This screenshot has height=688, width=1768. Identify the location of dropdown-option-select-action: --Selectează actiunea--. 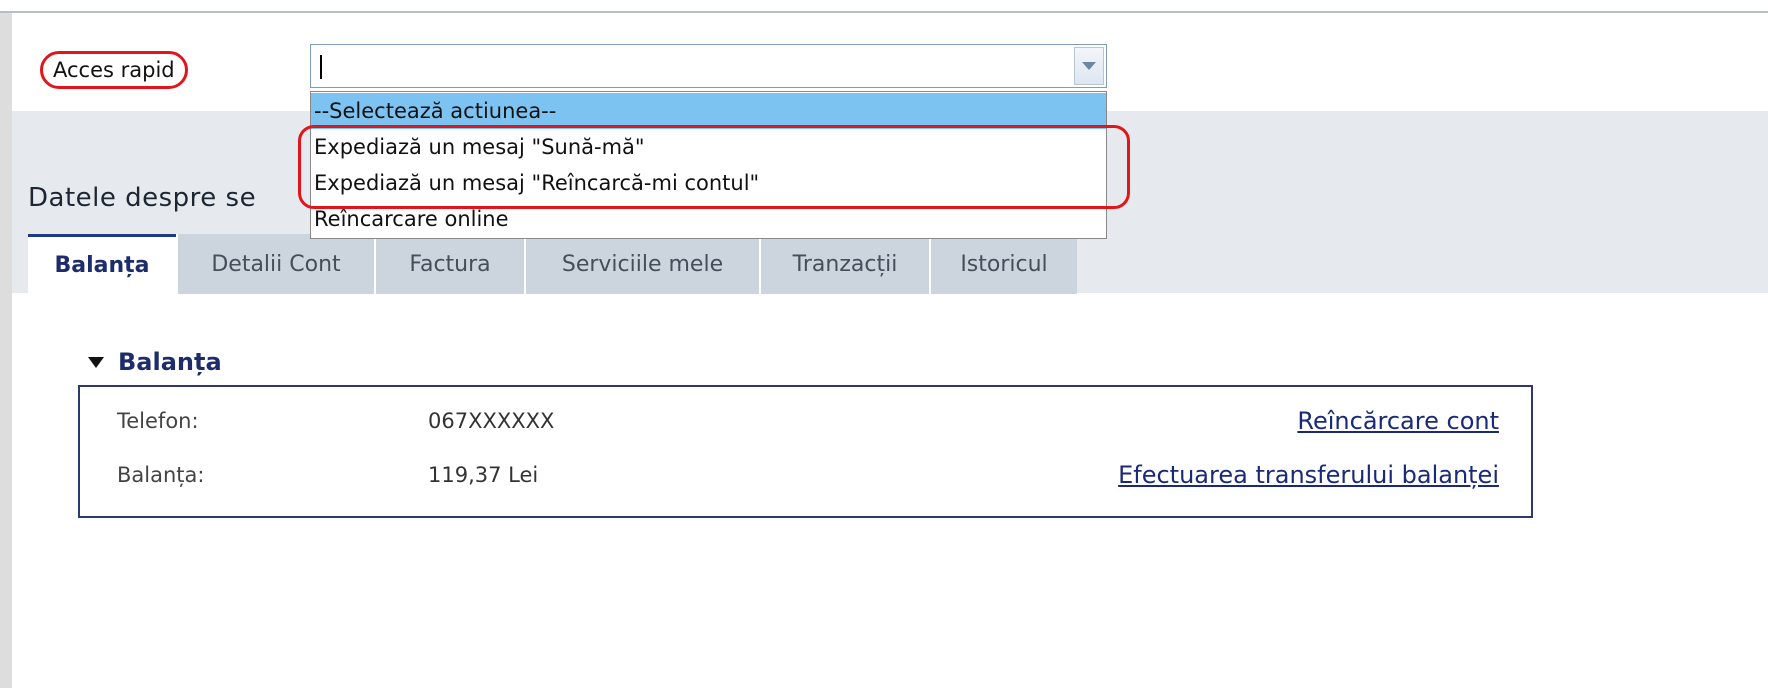
(708, 111).